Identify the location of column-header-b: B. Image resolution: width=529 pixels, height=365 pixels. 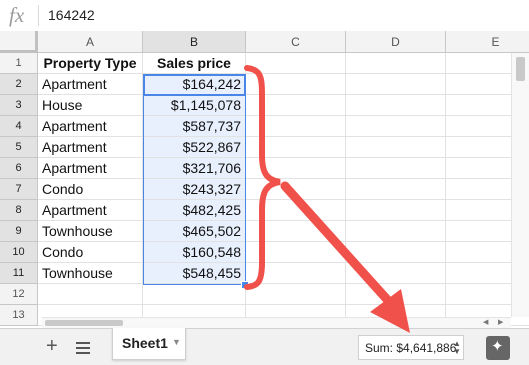
(194, 42).